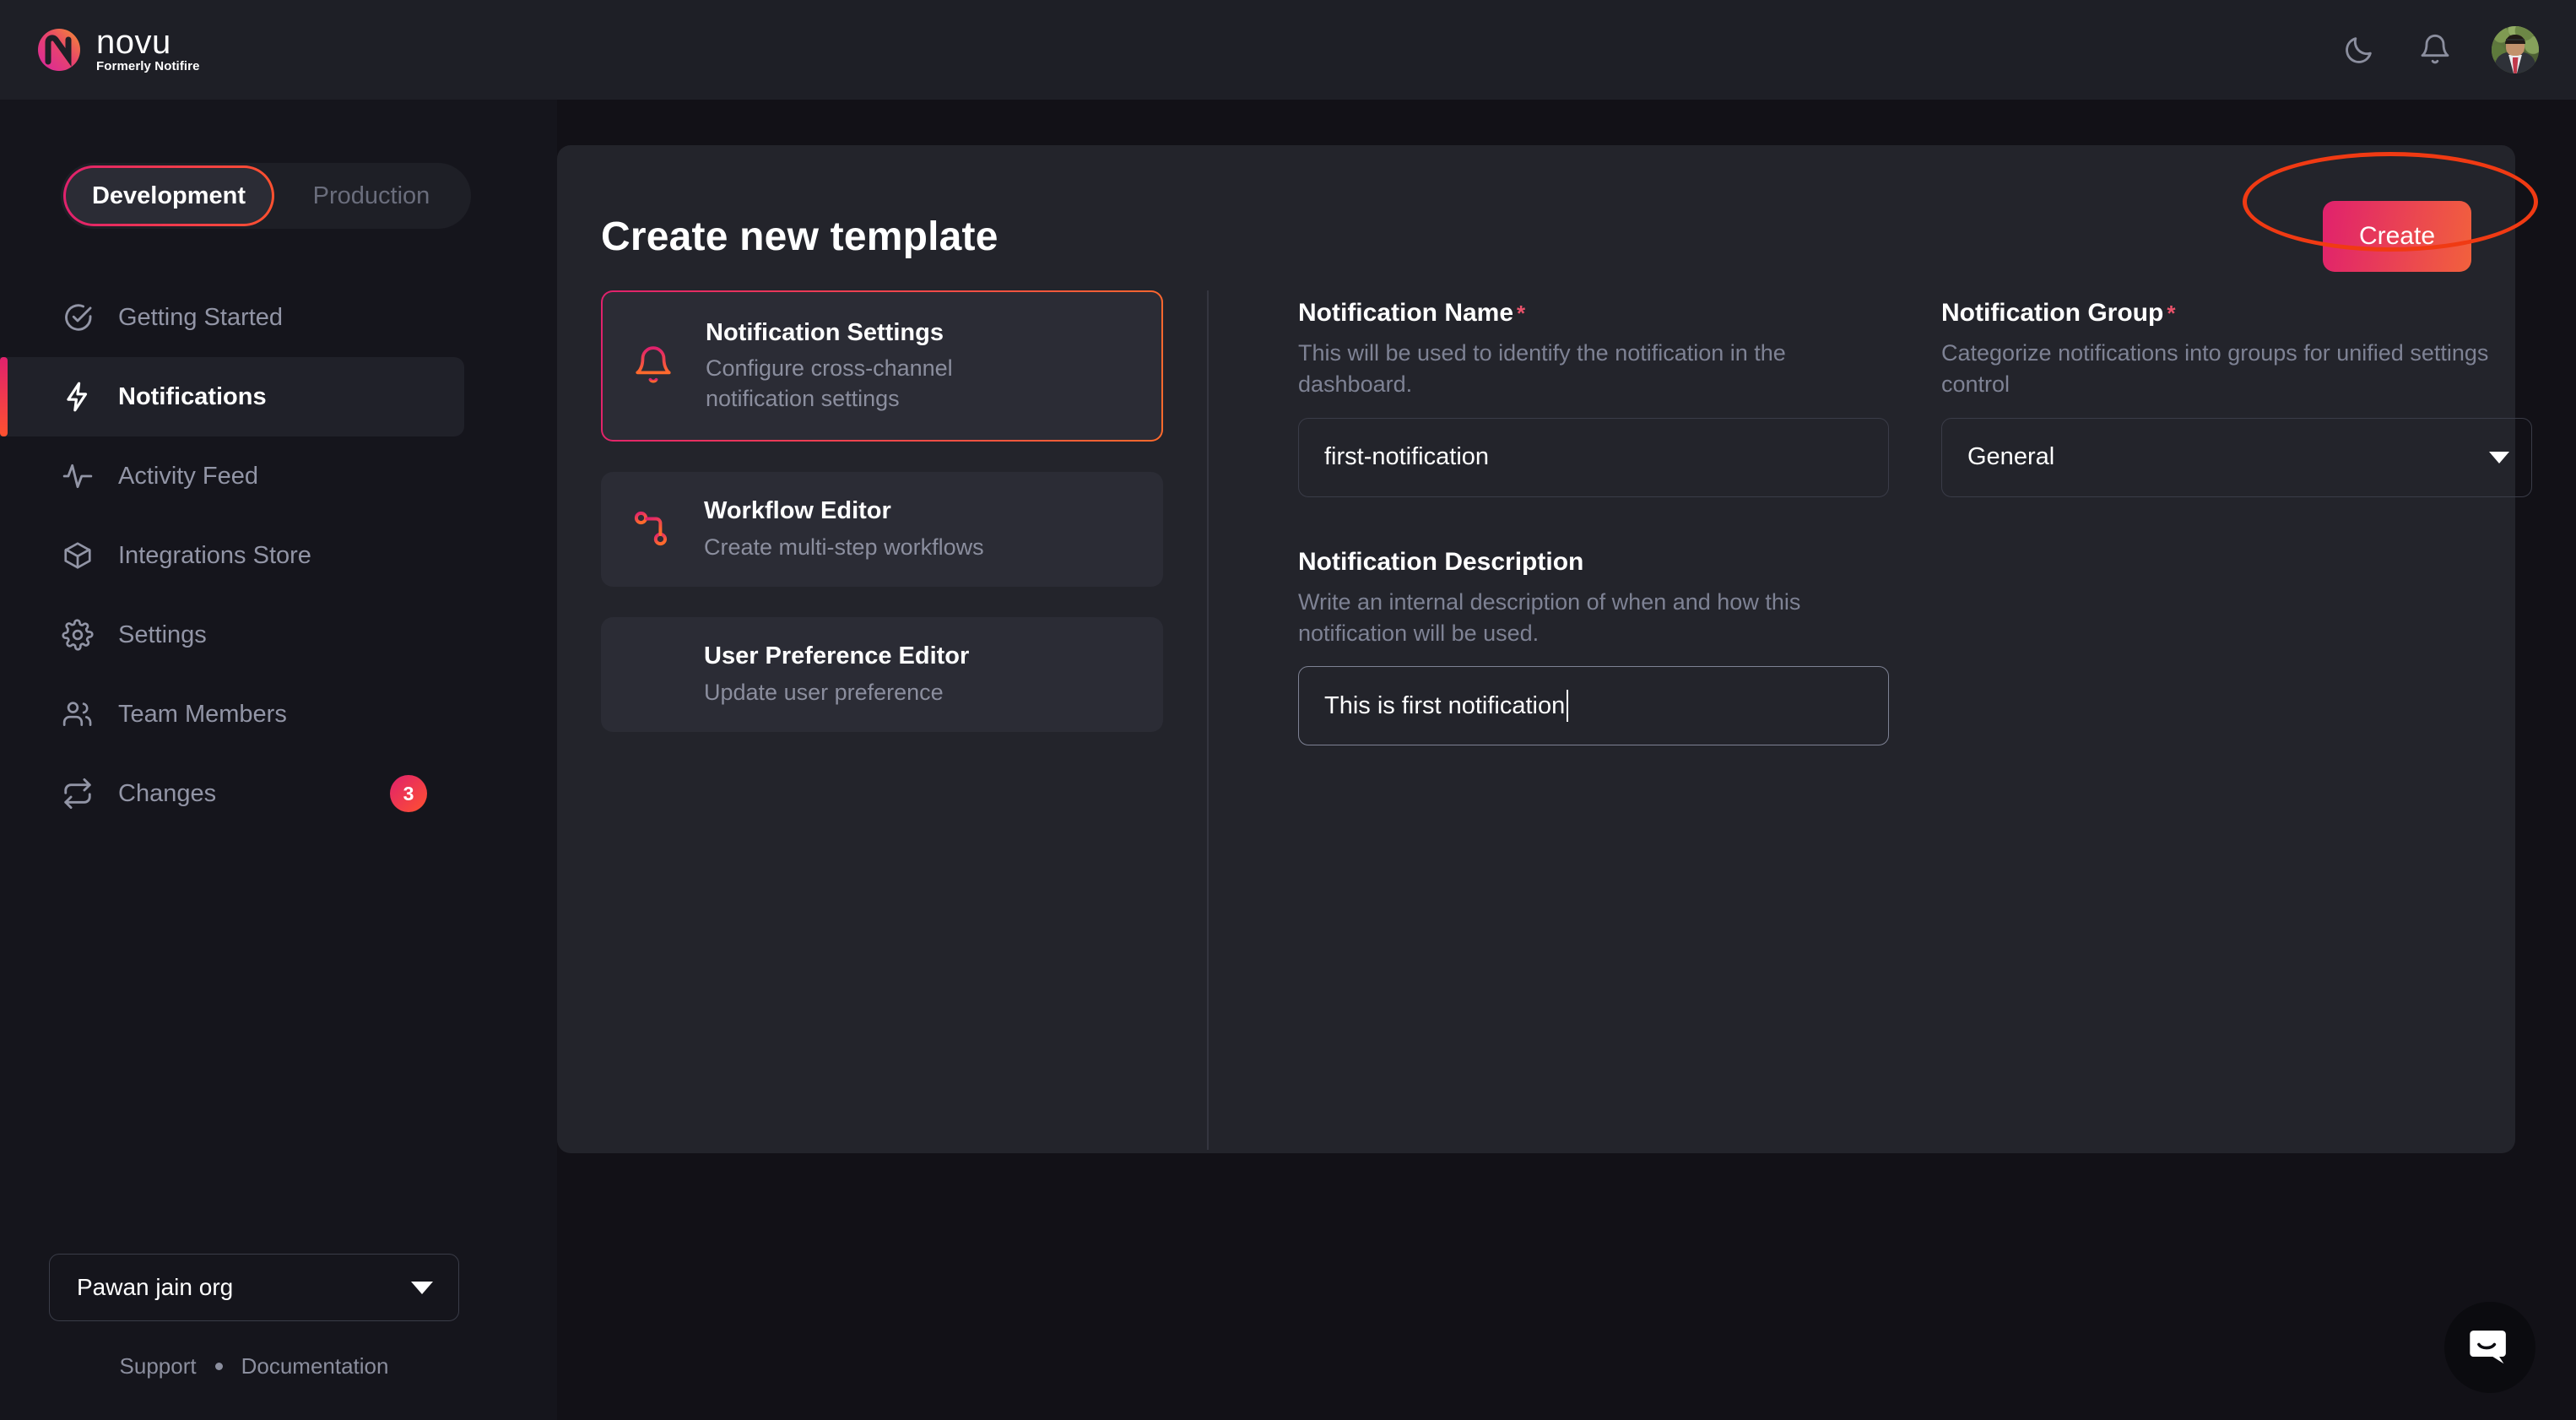 This screenshot has width=2576, height=1420. What do you see at coordinates (825, 332) in the screenshot?
I see `card-title: Notification Settings` at bounding box center [825, 332].